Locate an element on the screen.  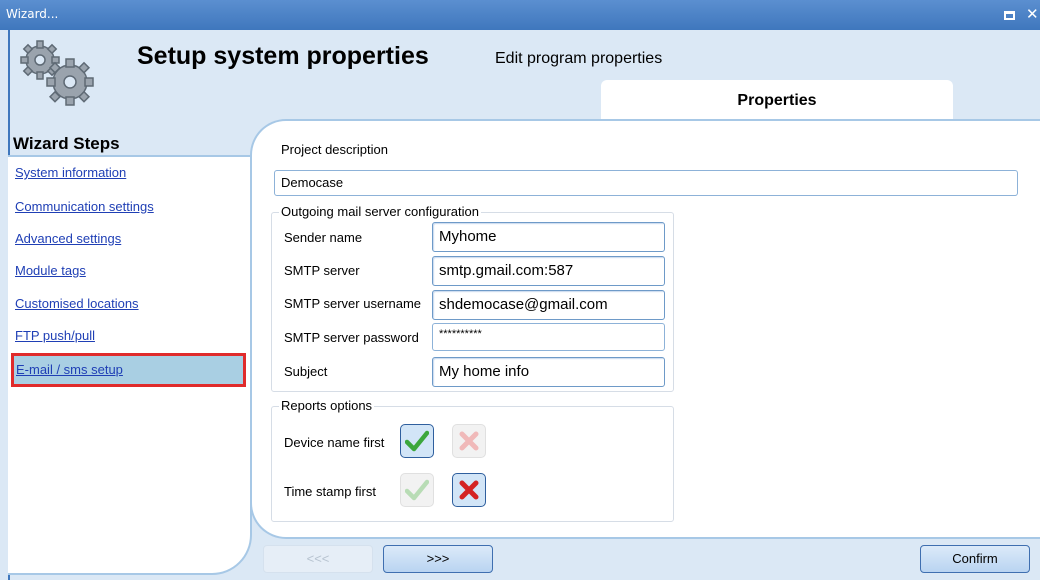
time-stamp-first-no-toggle is located at coordinates (469, 490).